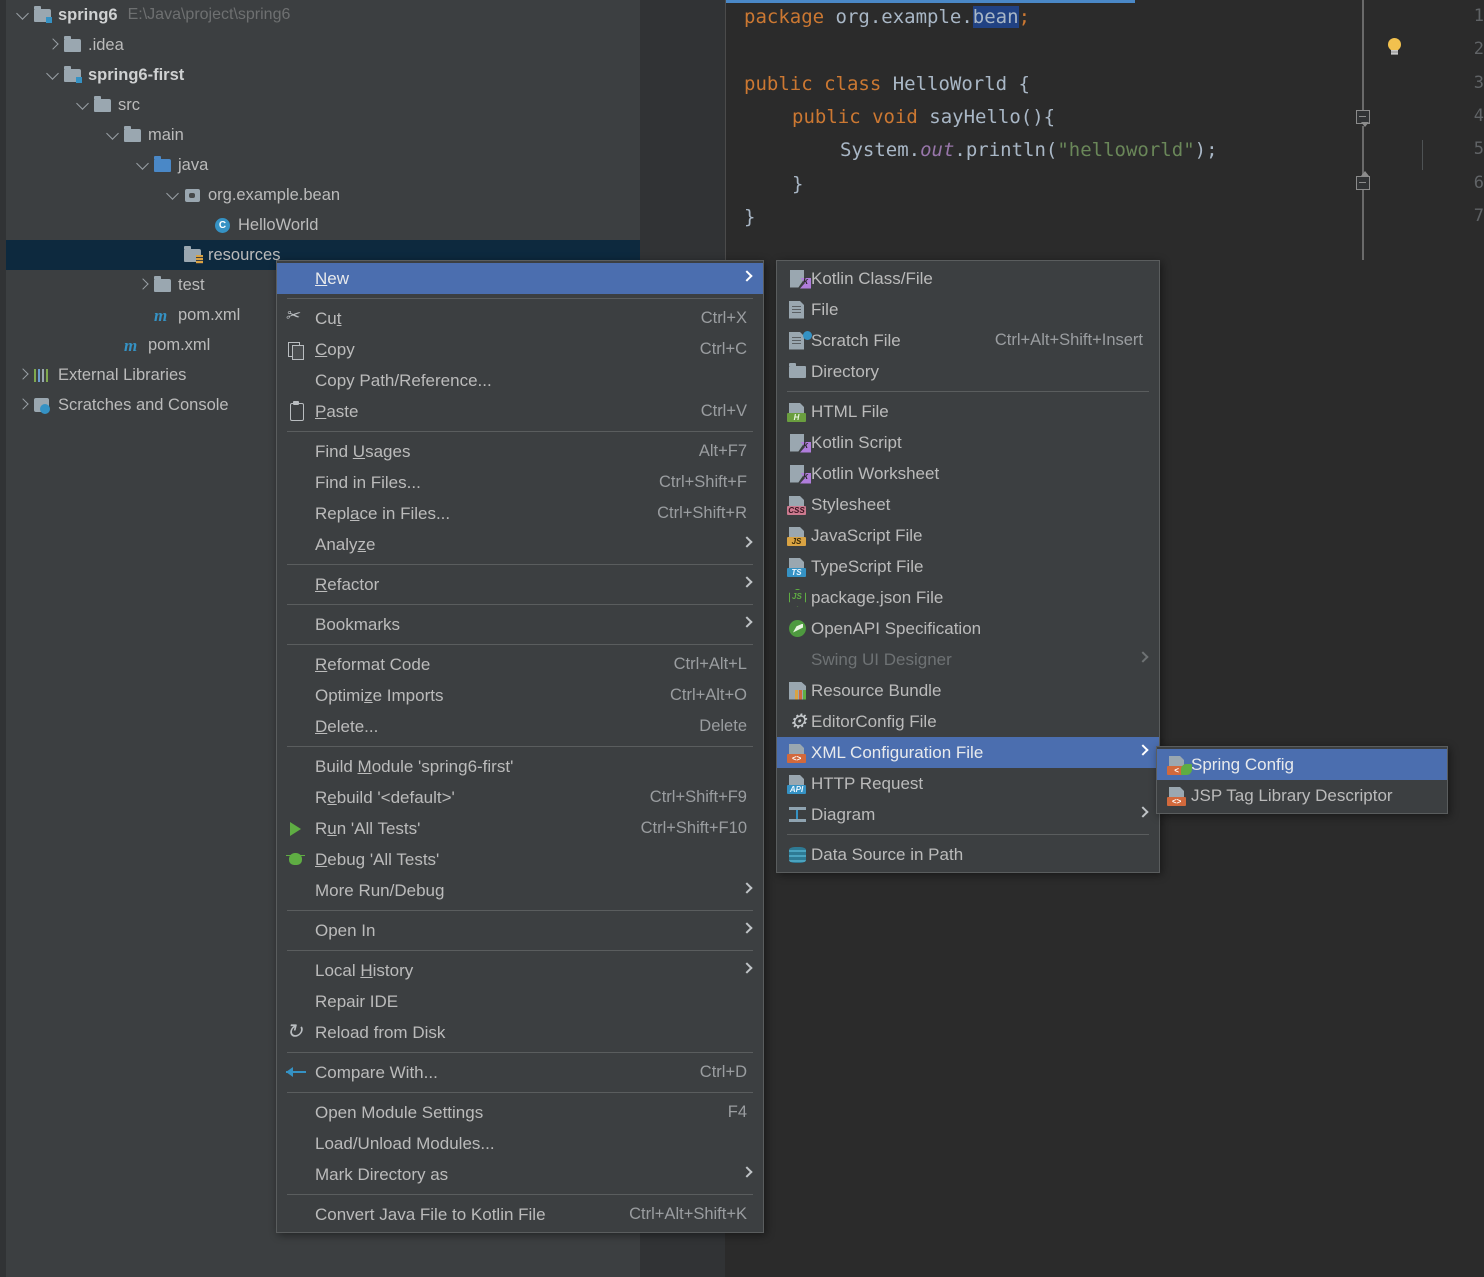 Image resolution: width=1484 pixels, height=1277 pixels. Describe the element at coordinates (520, 411) in the screenshot. I see `menu-item-paste: Paste Ctrl+V` at that location.